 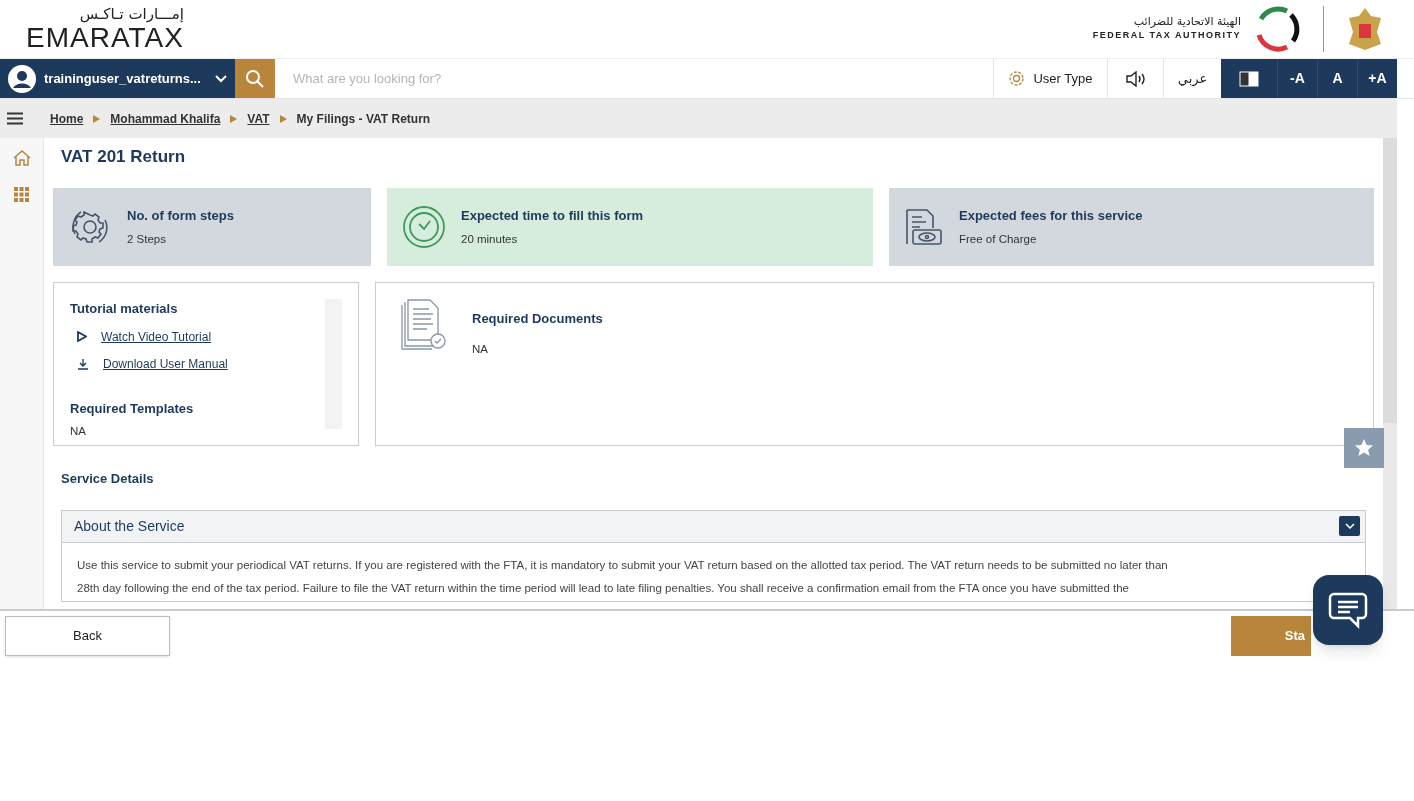 What do you see at coordinates (1337, 78) in the screenshot?
I see `font-size-button: A` at bounding box center [1337, 78].